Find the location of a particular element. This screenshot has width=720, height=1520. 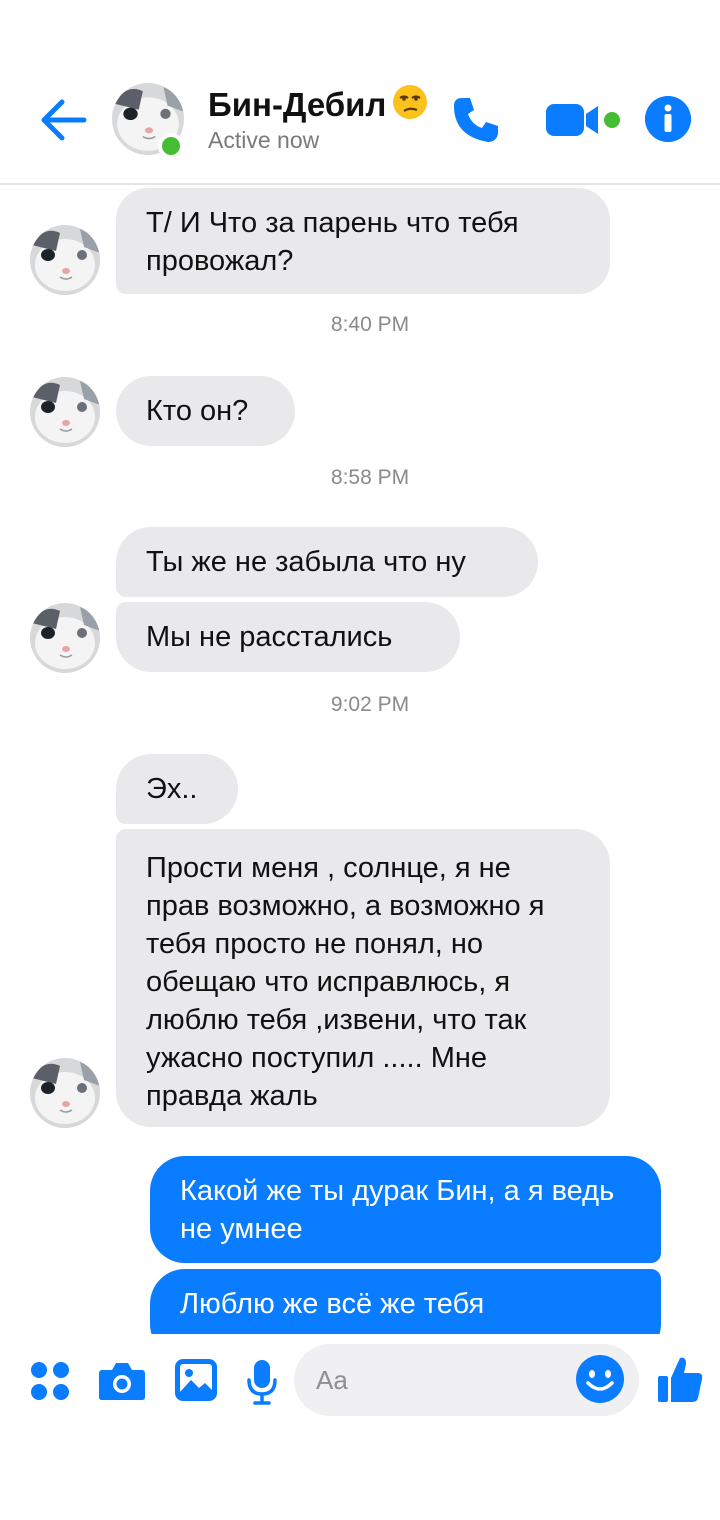

timestamp: 8:58 PM is located at coordinates (370, 477).